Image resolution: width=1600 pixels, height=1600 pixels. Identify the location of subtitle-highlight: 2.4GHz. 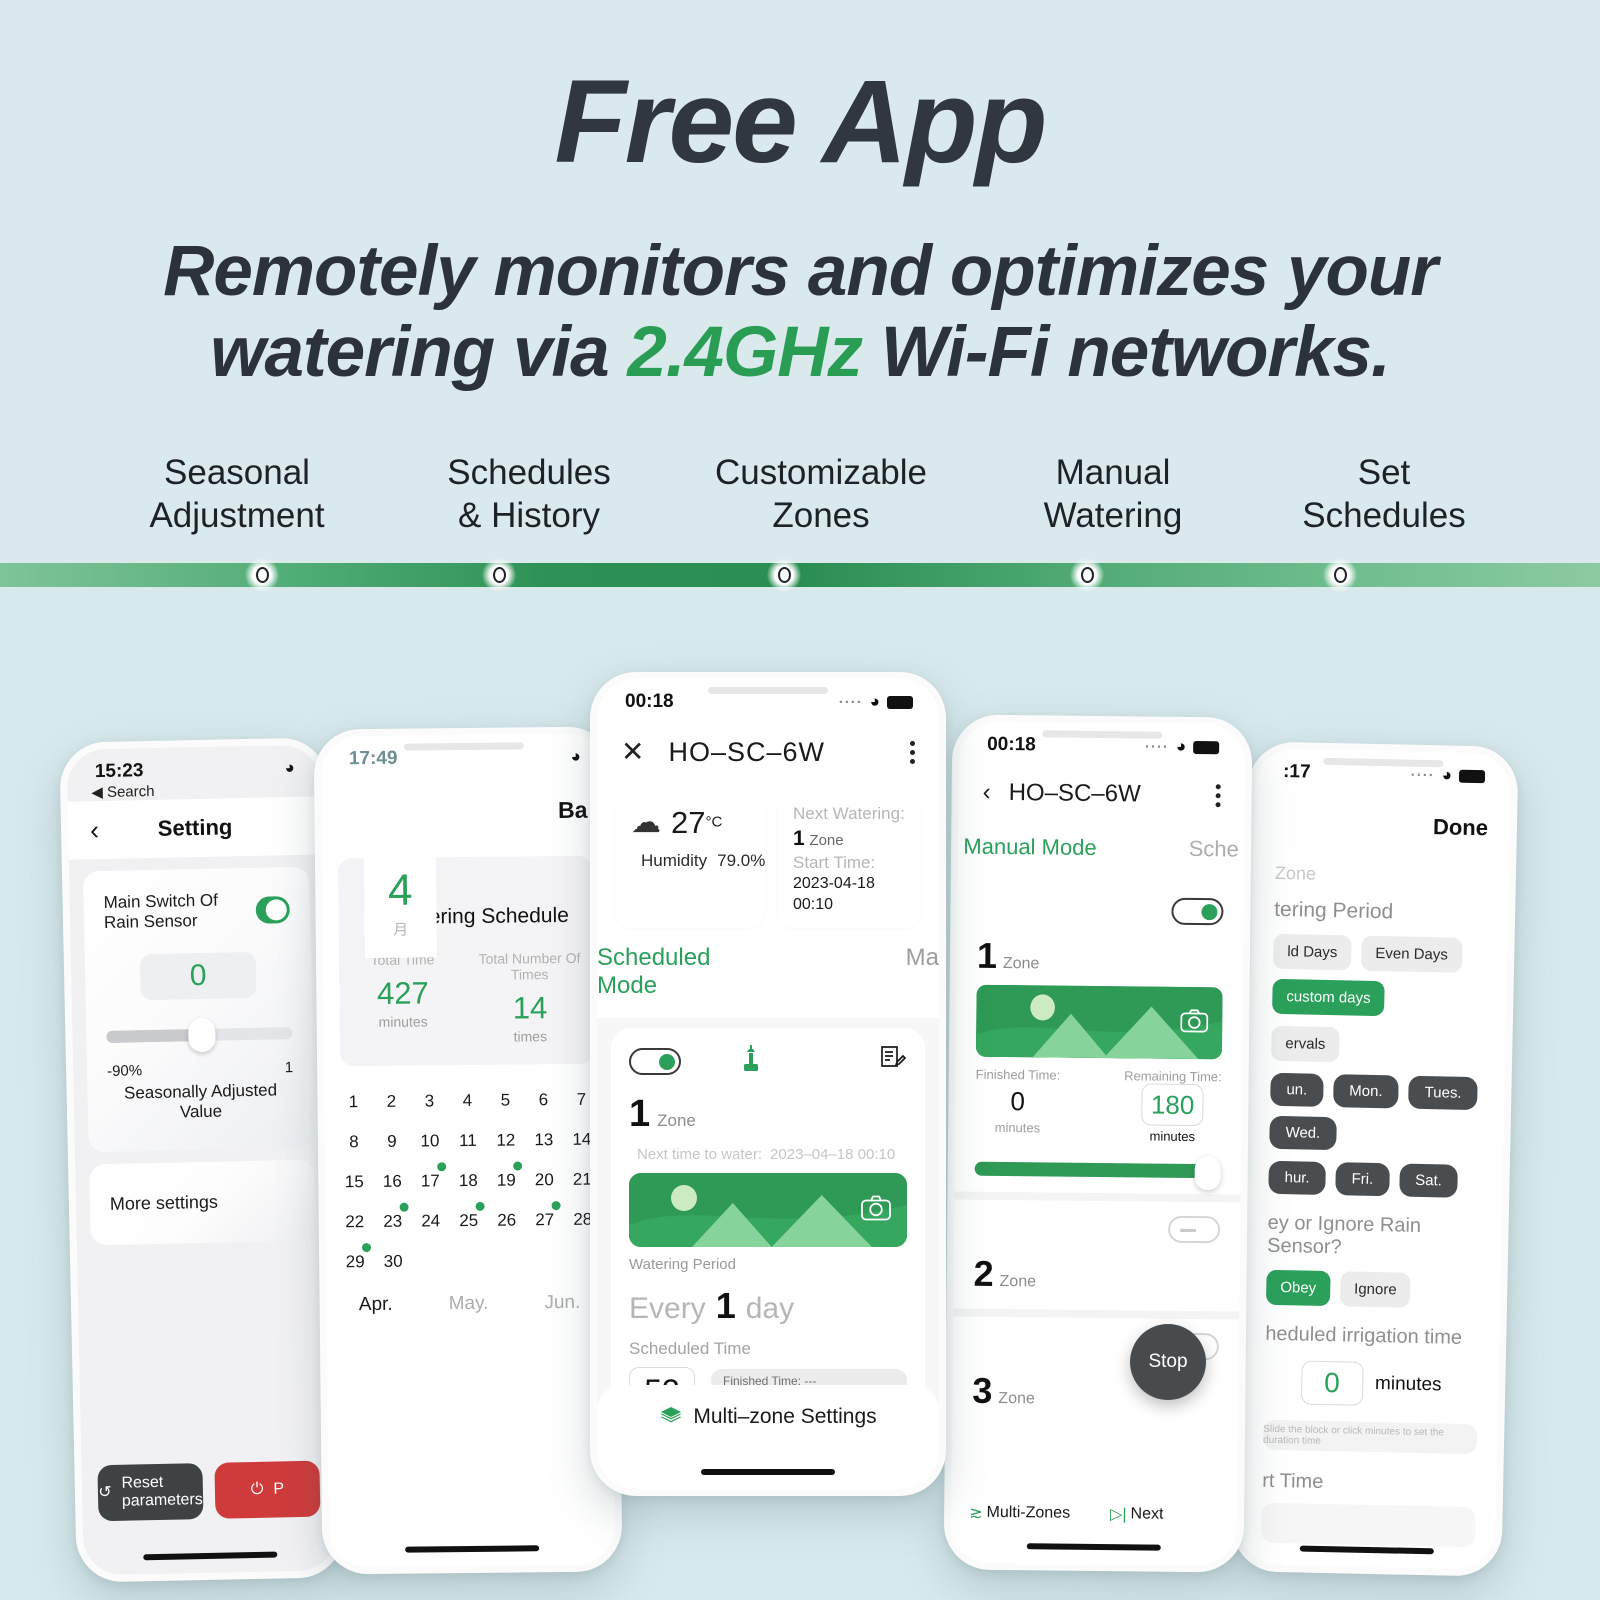
(745, 352).